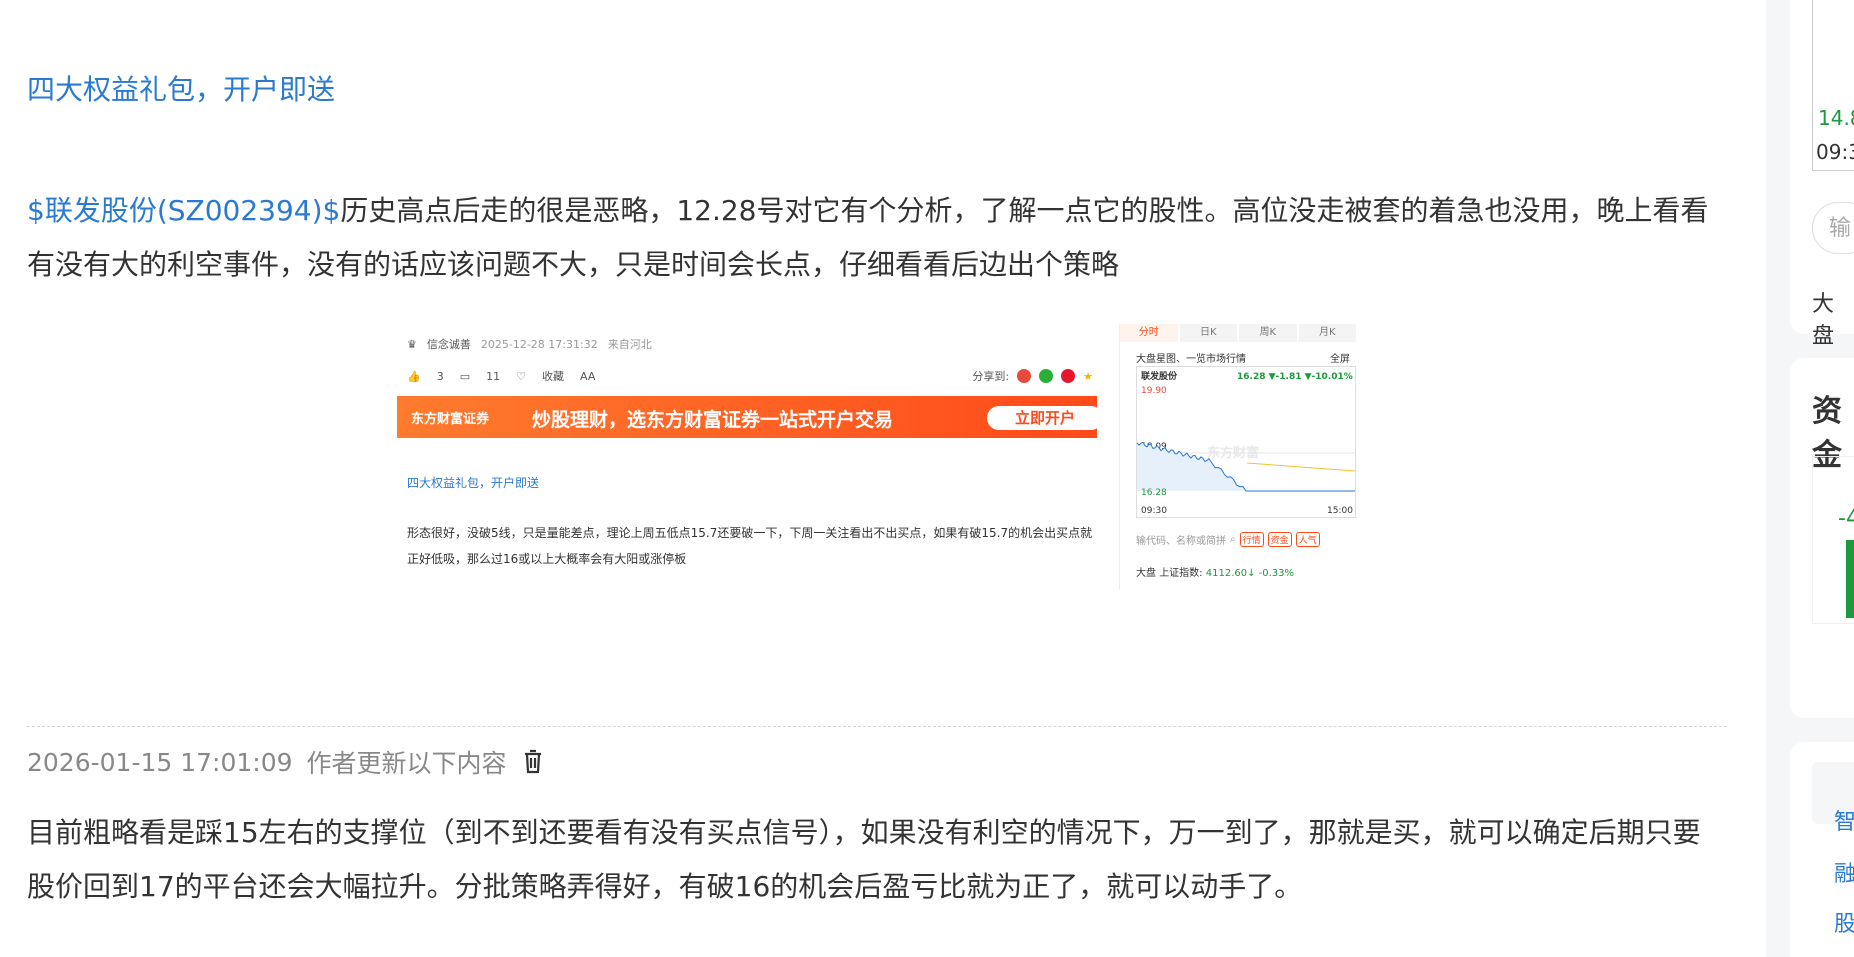 The image size is (1854, 957). I want to click on chart-price-high: 19.90, so click(1154, 391).